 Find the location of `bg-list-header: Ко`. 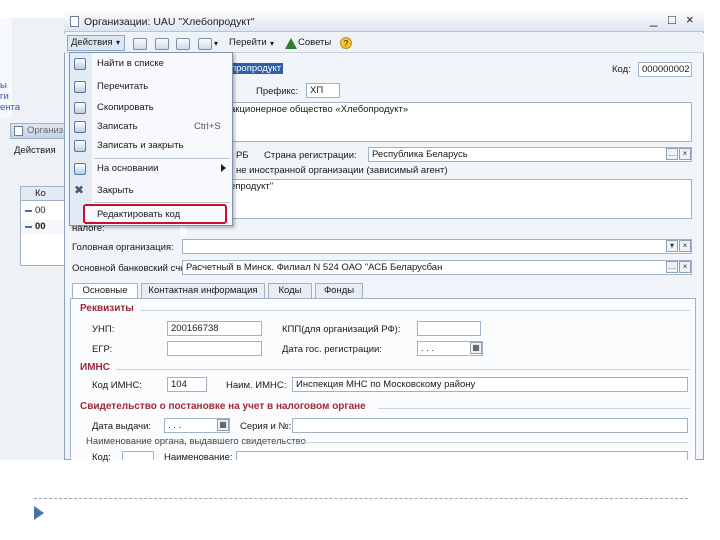

bg-list-header: Ко is located at coordinates (45, 194).